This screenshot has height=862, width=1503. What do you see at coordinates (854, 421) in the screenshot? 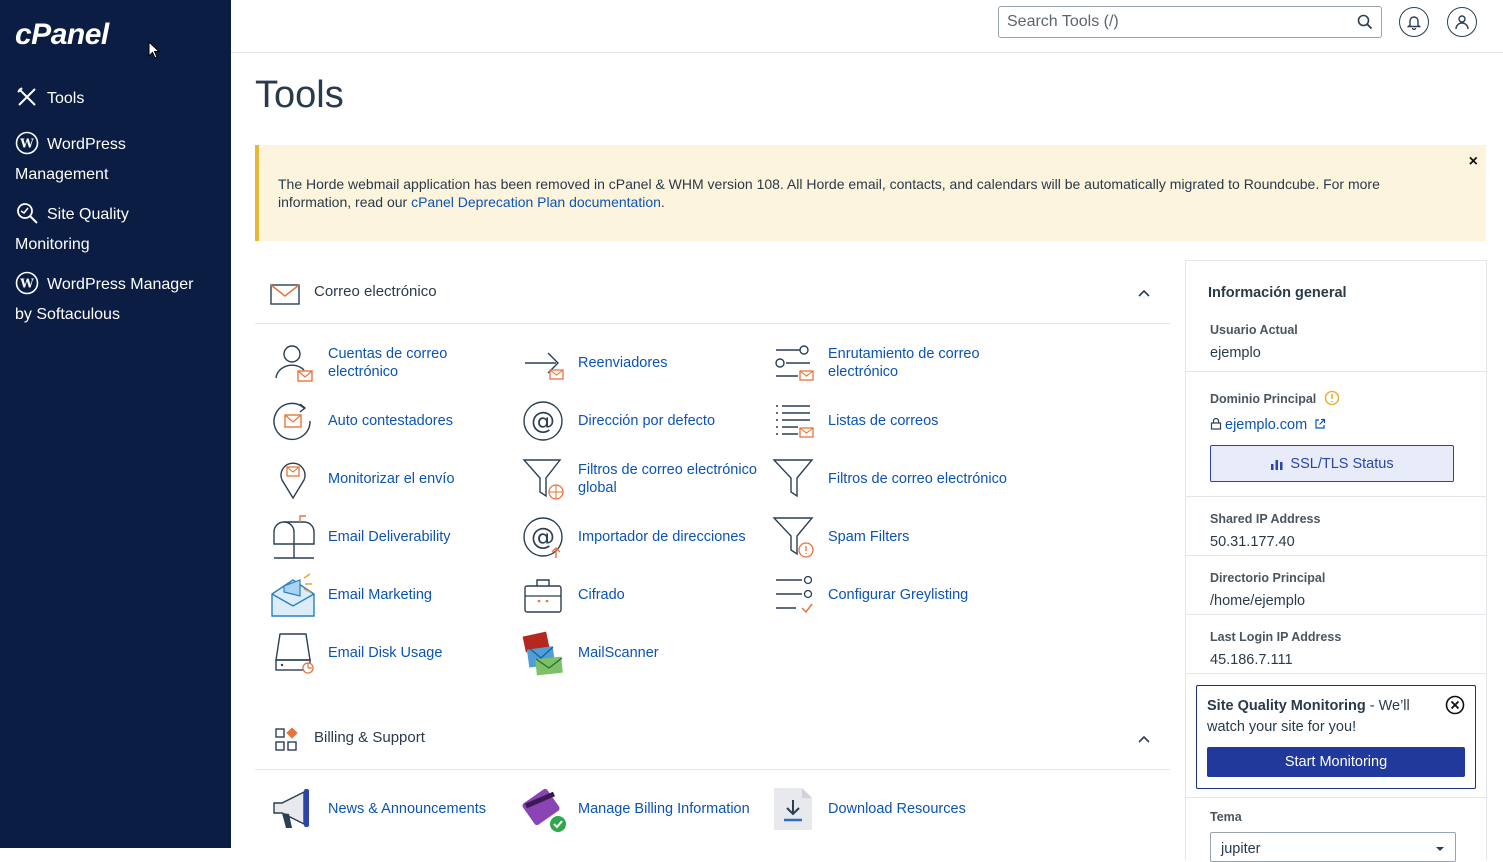
I see `tool-mailing-lists: Listas de correos` at bounding box center [854, 421].